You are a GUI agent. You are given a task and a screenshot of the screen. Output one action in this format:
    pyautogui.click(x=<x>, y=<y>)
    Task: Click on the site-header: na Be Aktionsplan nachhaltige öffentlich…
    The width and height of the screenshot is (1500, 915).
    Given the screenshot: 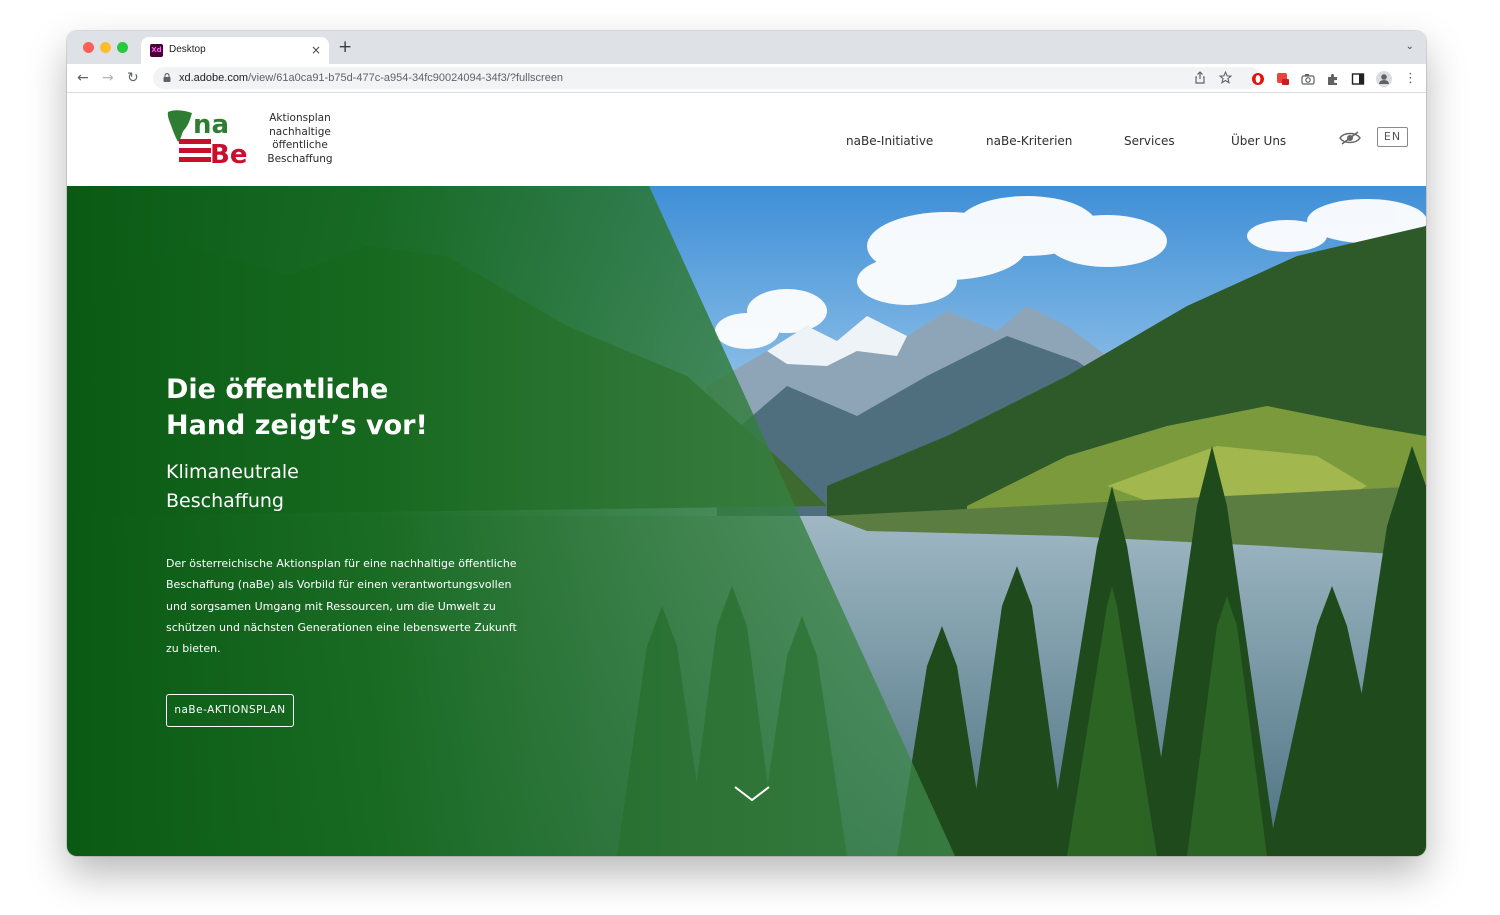 What is the action you would take?
    pyautogui.click(x=746, y=139)
    